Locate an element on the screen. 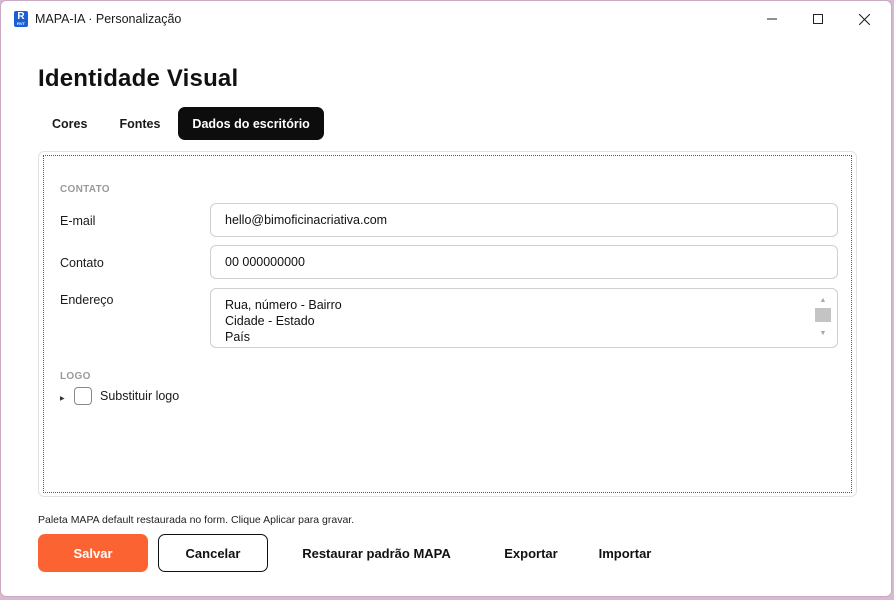  email-value: hello@bimoficinacriativa.com is located at coordinates (306, 220).